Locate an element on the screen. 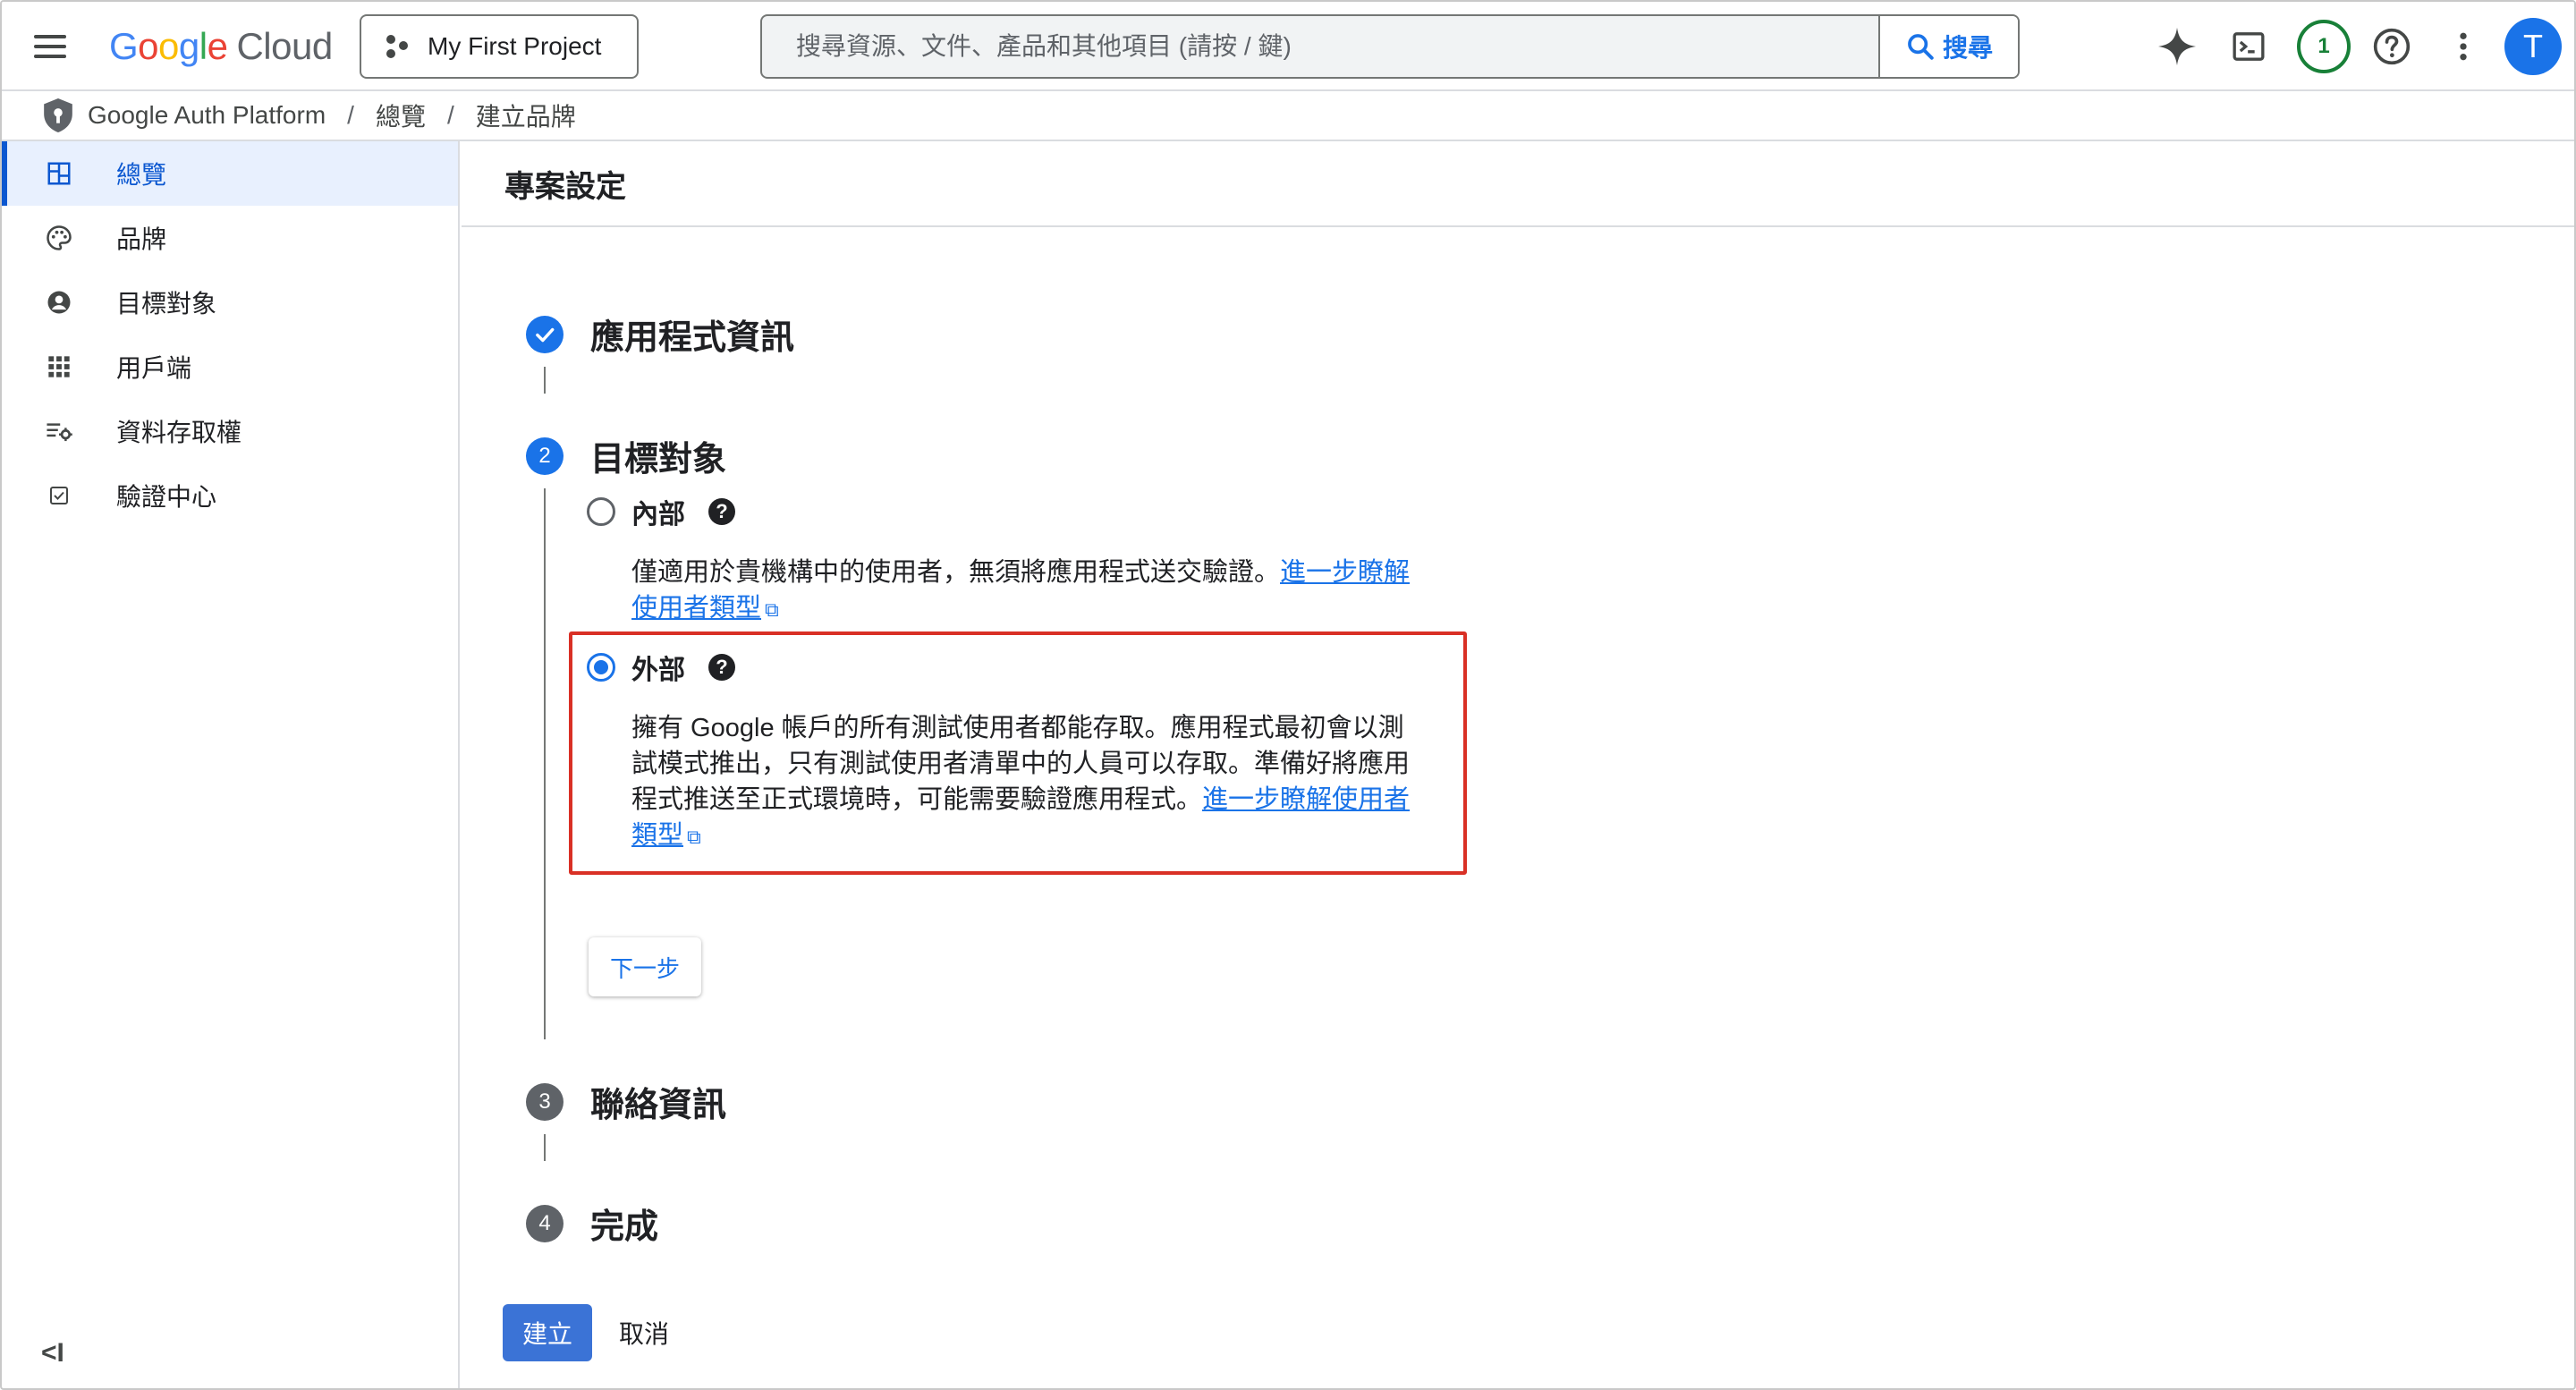  step-contact-info: 3 聯絡資訊 is located at coordinates (626, 1101).